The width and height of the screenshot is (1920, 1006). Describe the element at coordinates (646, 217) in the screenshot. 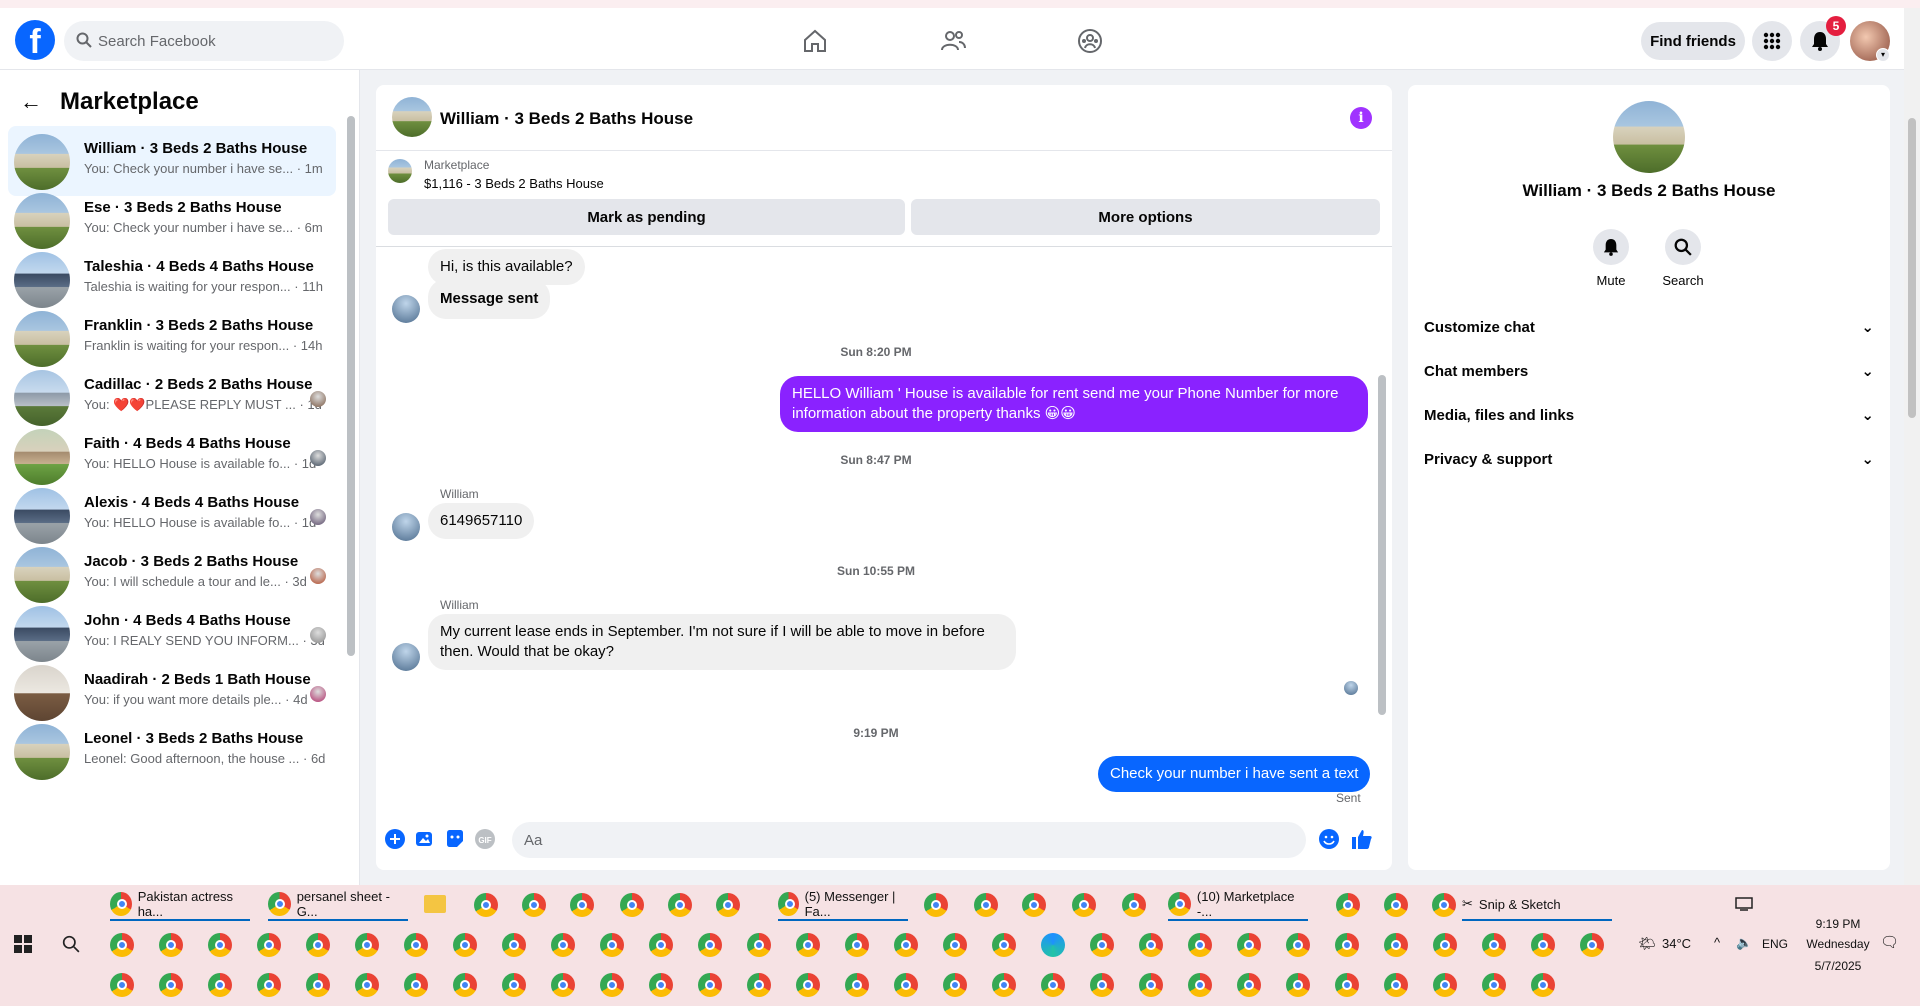

I see `mark-as-pending-button: Mark as pending` at that location.